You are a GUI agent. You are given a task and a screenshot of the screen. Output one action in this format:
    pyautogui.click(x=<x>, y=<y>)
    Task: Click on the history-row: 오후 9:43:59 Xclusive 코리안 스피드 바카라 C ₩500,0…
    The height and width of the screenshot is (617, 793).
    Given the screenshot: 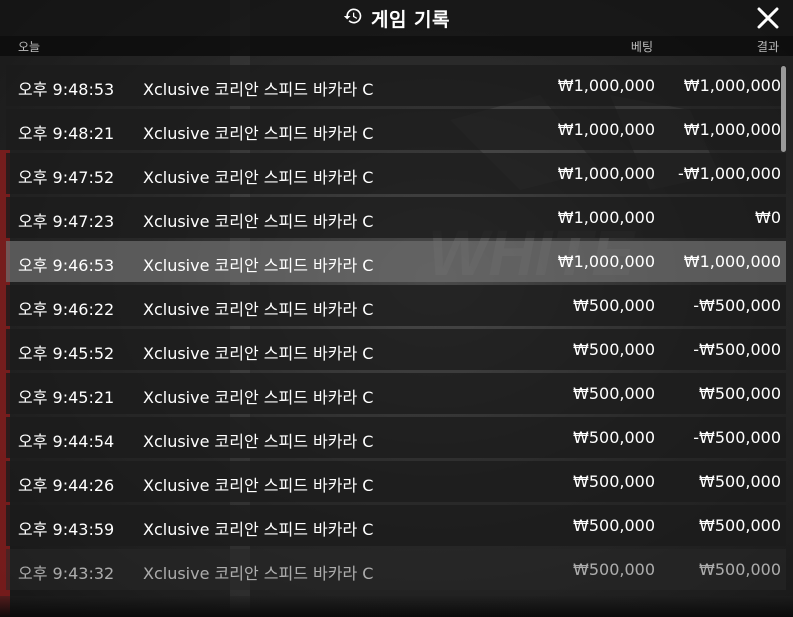 What is the action you would take?
    pyautogui.click(x=396, y=525)
    